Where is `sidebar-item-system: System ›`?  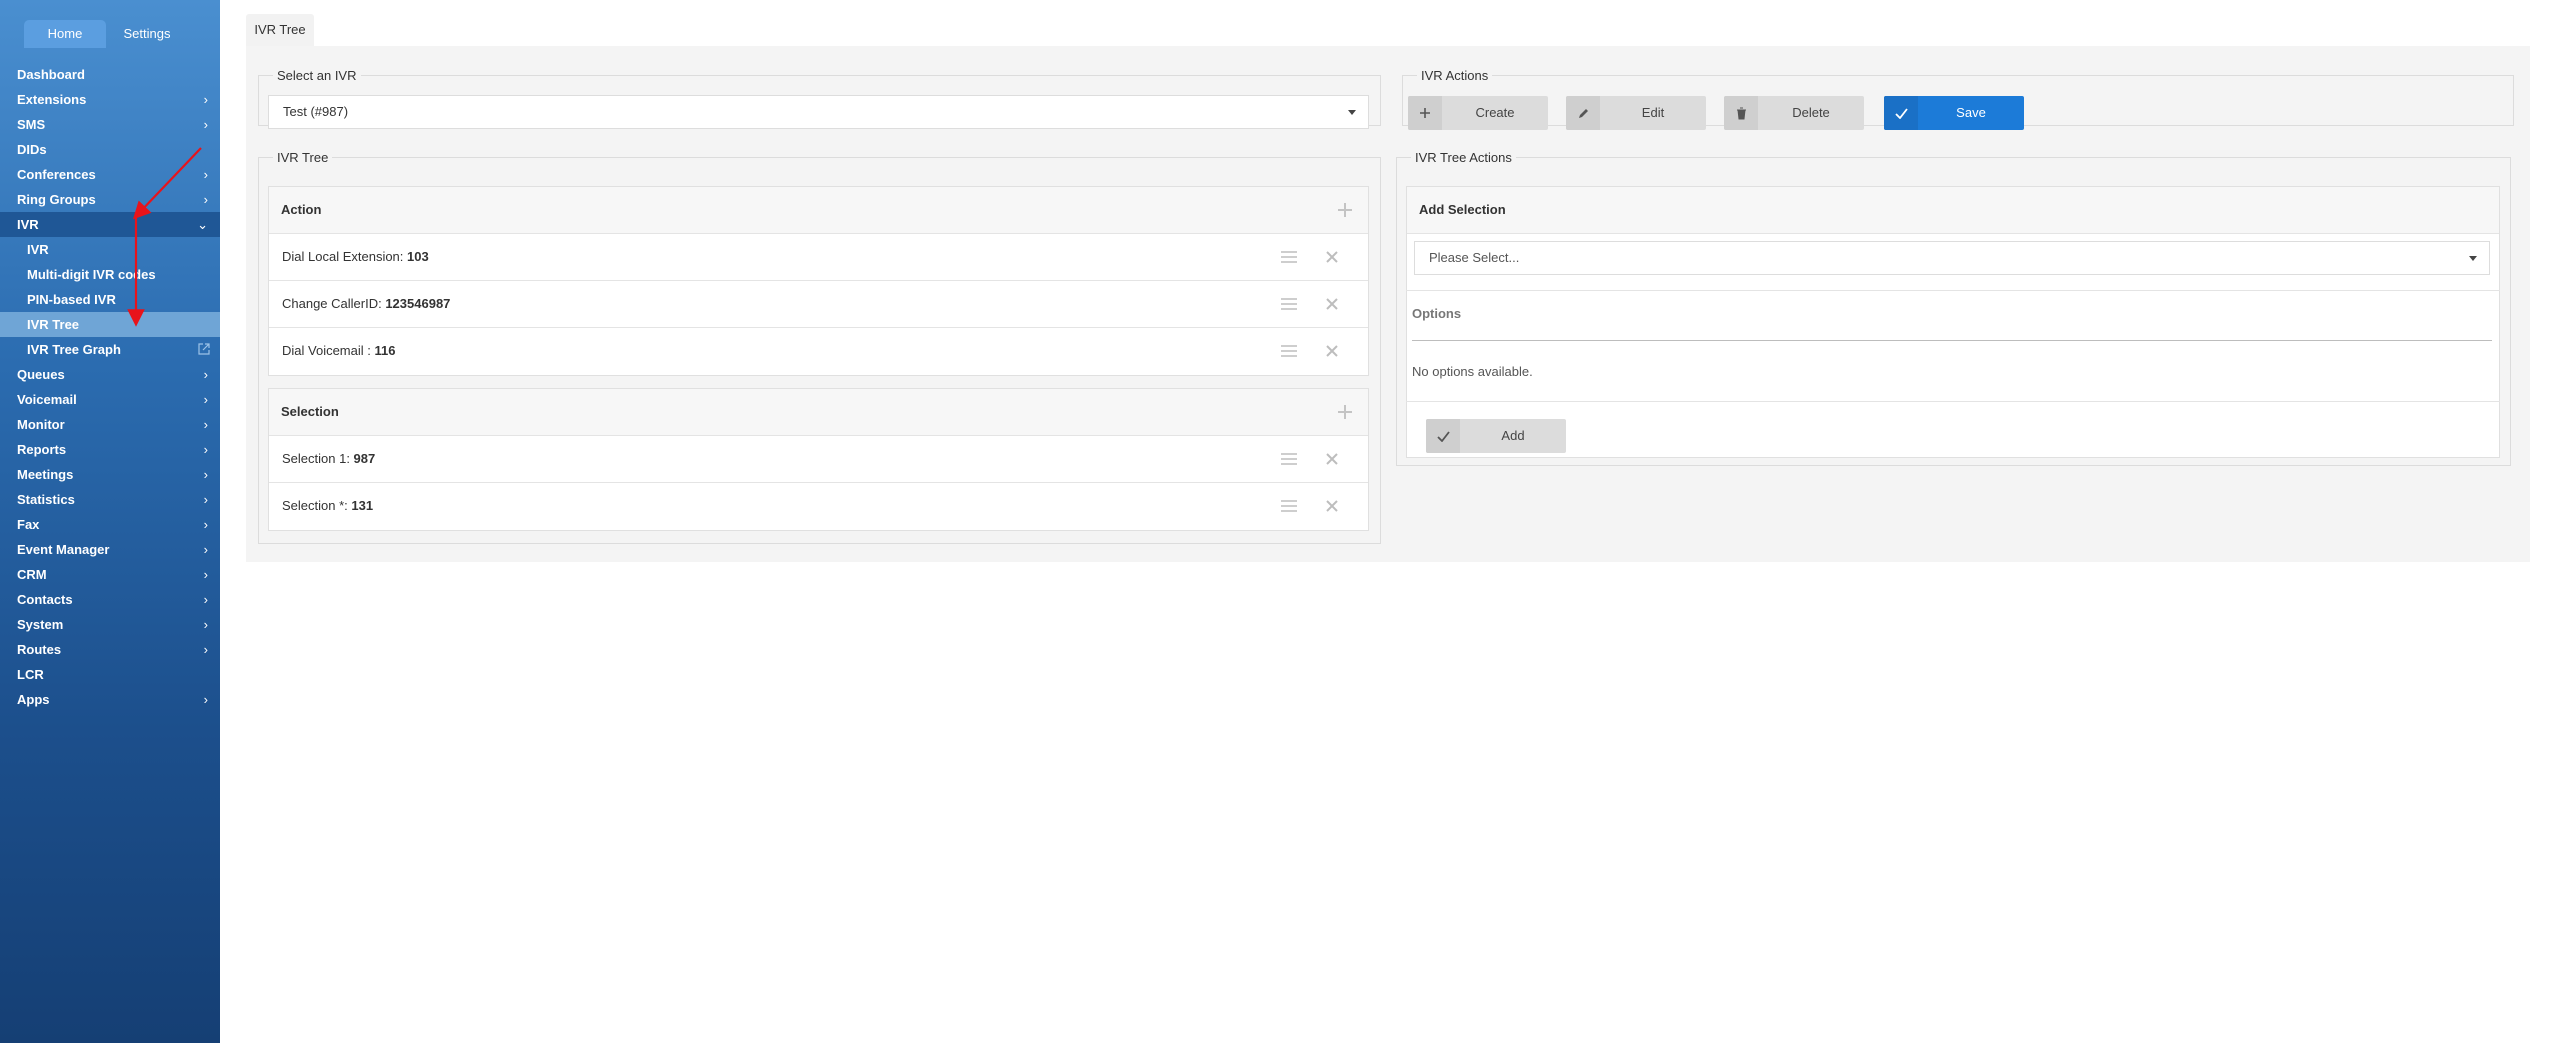
sidebar-item-system: System › is located at coordinates (110, 624).